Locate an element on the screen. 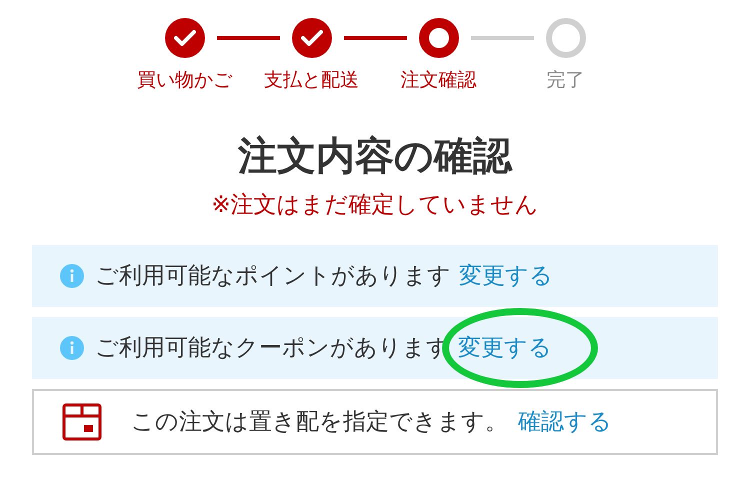  step-label: 買い物かご is located at coordinates (184, 80).